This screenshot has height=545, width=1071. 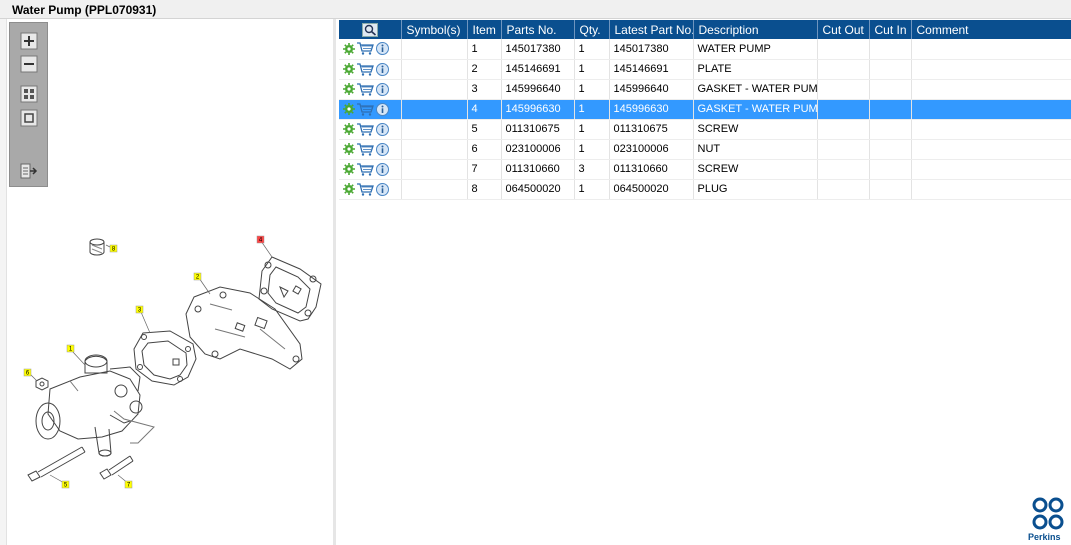 What do you see at coordinates (116, 467) in the screenshot?
I see `screw-short-part` at bounding box center [116, 467].